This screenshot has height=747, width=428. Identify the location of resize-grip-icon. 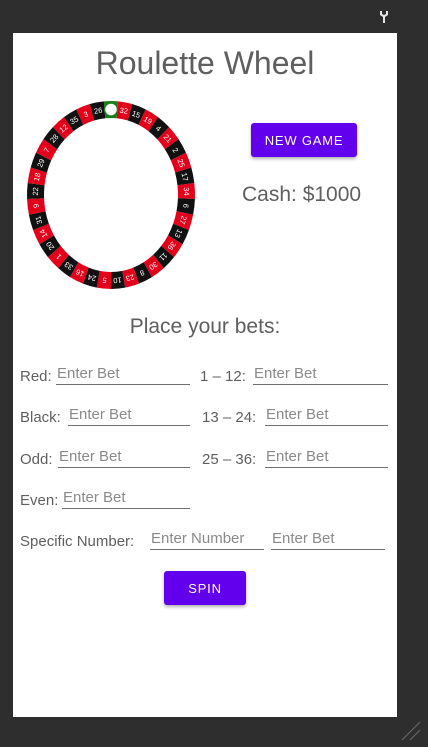
(410, 730).